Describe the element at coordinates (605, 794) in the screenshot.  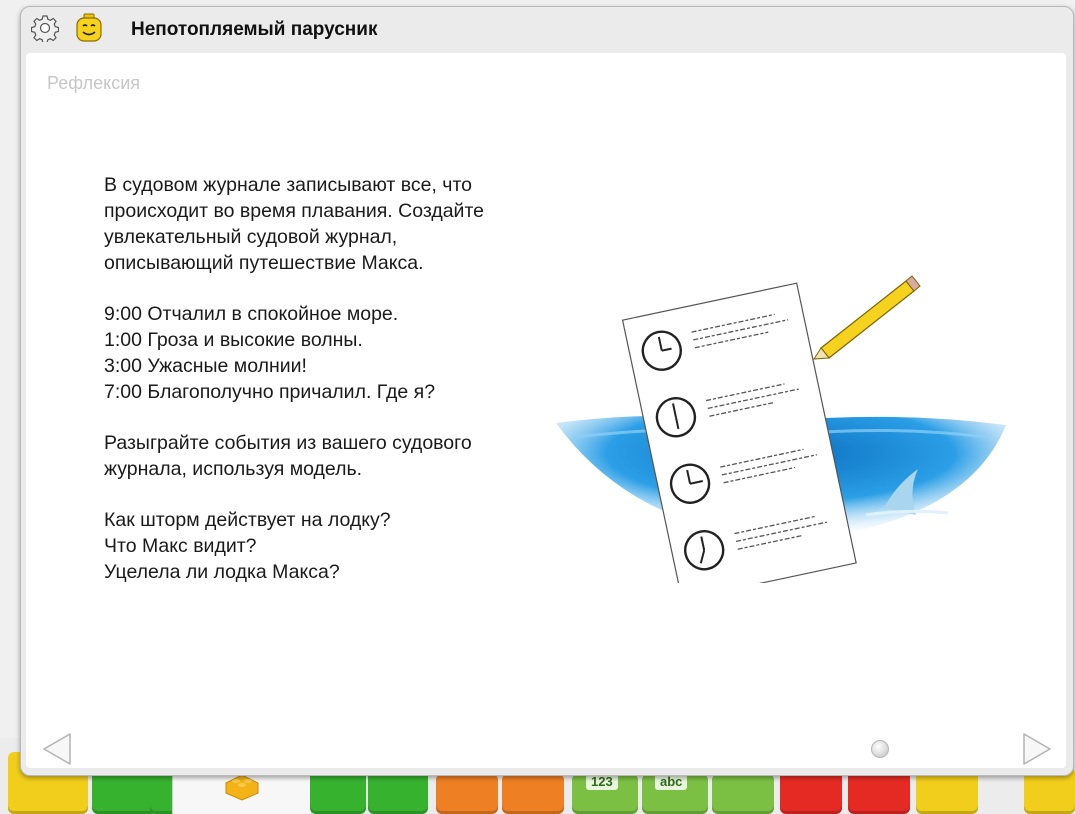
I see `palette-block-number: 123` at that location.